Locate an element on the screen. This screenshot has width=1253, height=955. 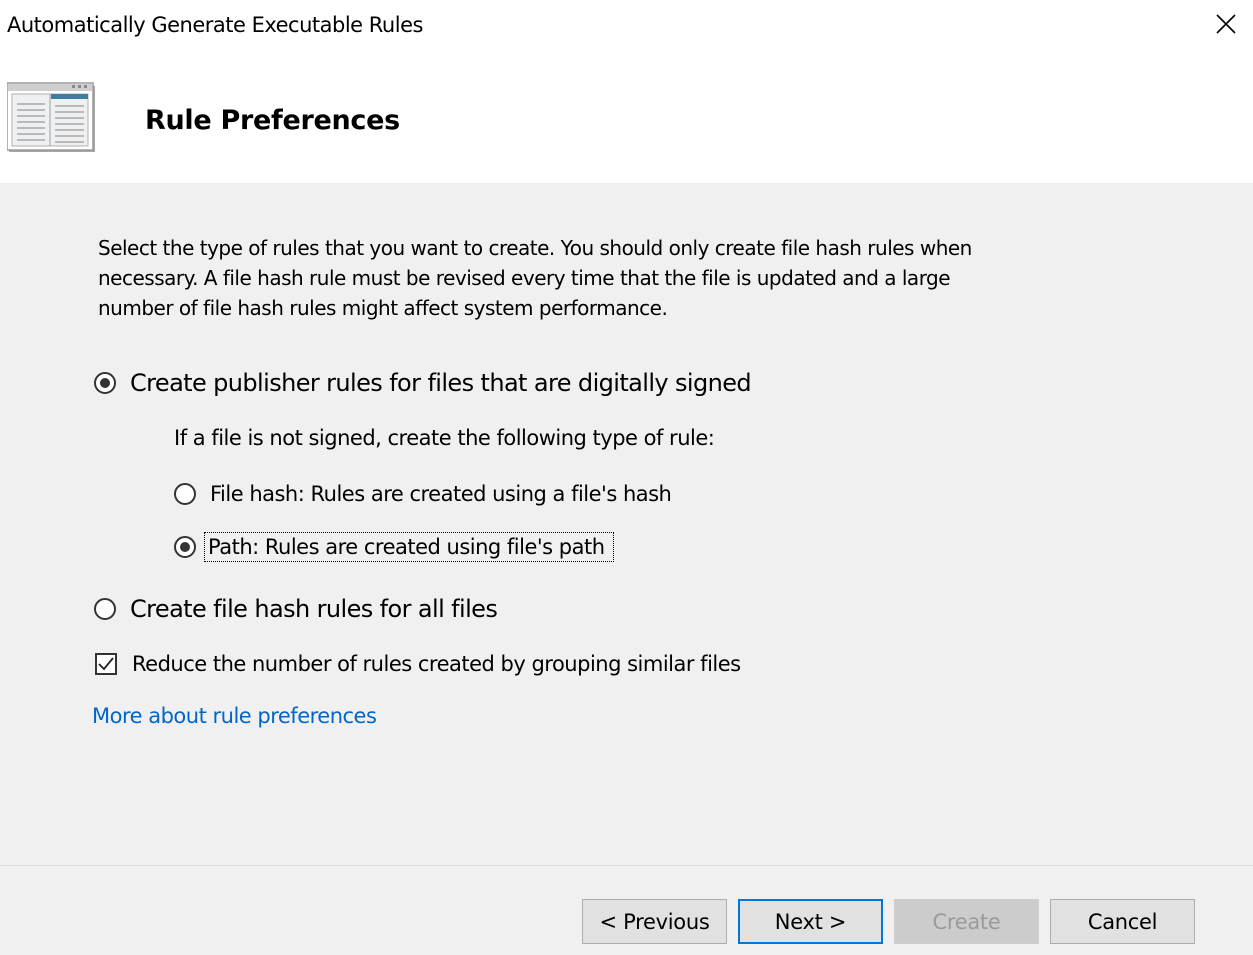
checkmark-icon is located at coordinates (106, 664).